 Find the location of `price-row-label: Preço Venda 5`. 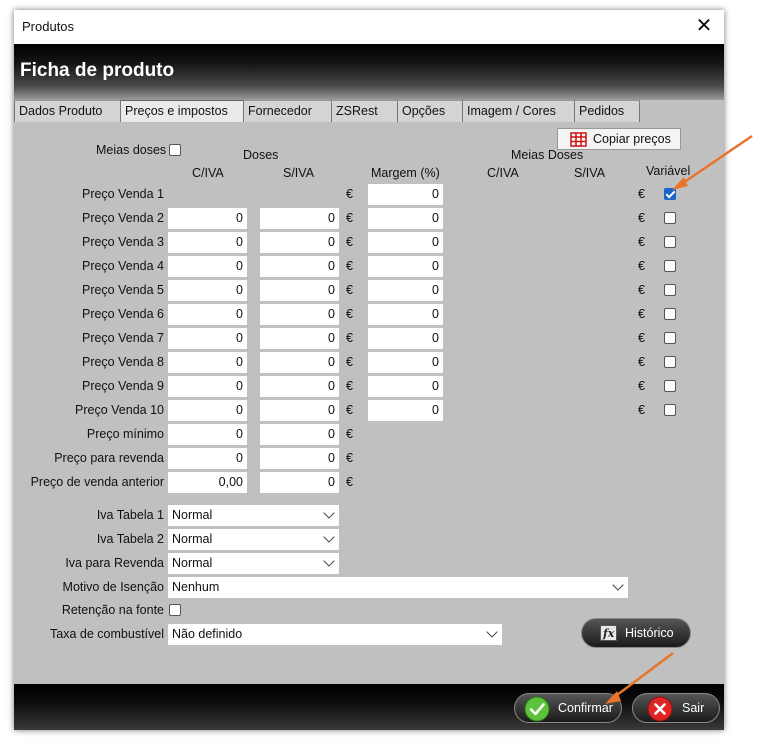

price-row-label: Preço Venda 5 is located at coordinates (122, 290).